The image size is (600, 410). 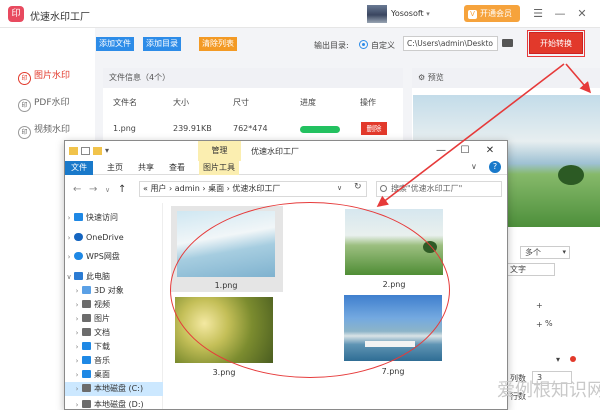 What do you see at coordinates (548, 390) in the screenshot?
I see `site-watermark: 爱例根知识网` at bounding box center [548, 390].